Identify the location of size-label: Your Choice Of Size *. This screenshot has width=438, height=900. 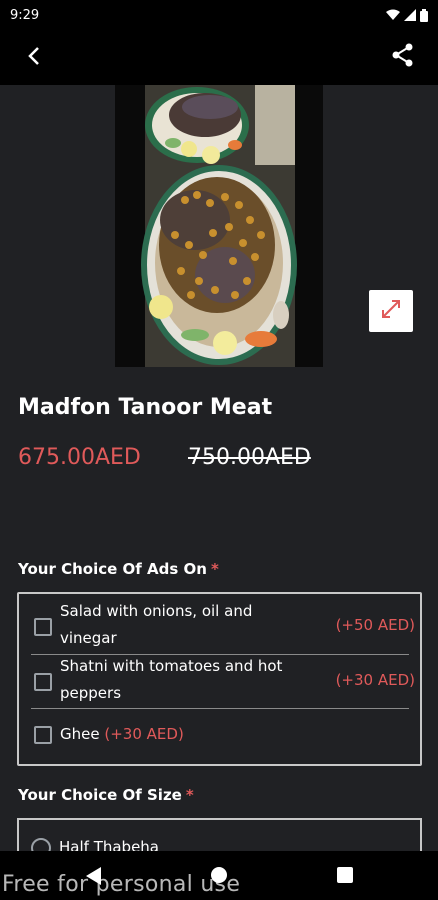
(106, 795).